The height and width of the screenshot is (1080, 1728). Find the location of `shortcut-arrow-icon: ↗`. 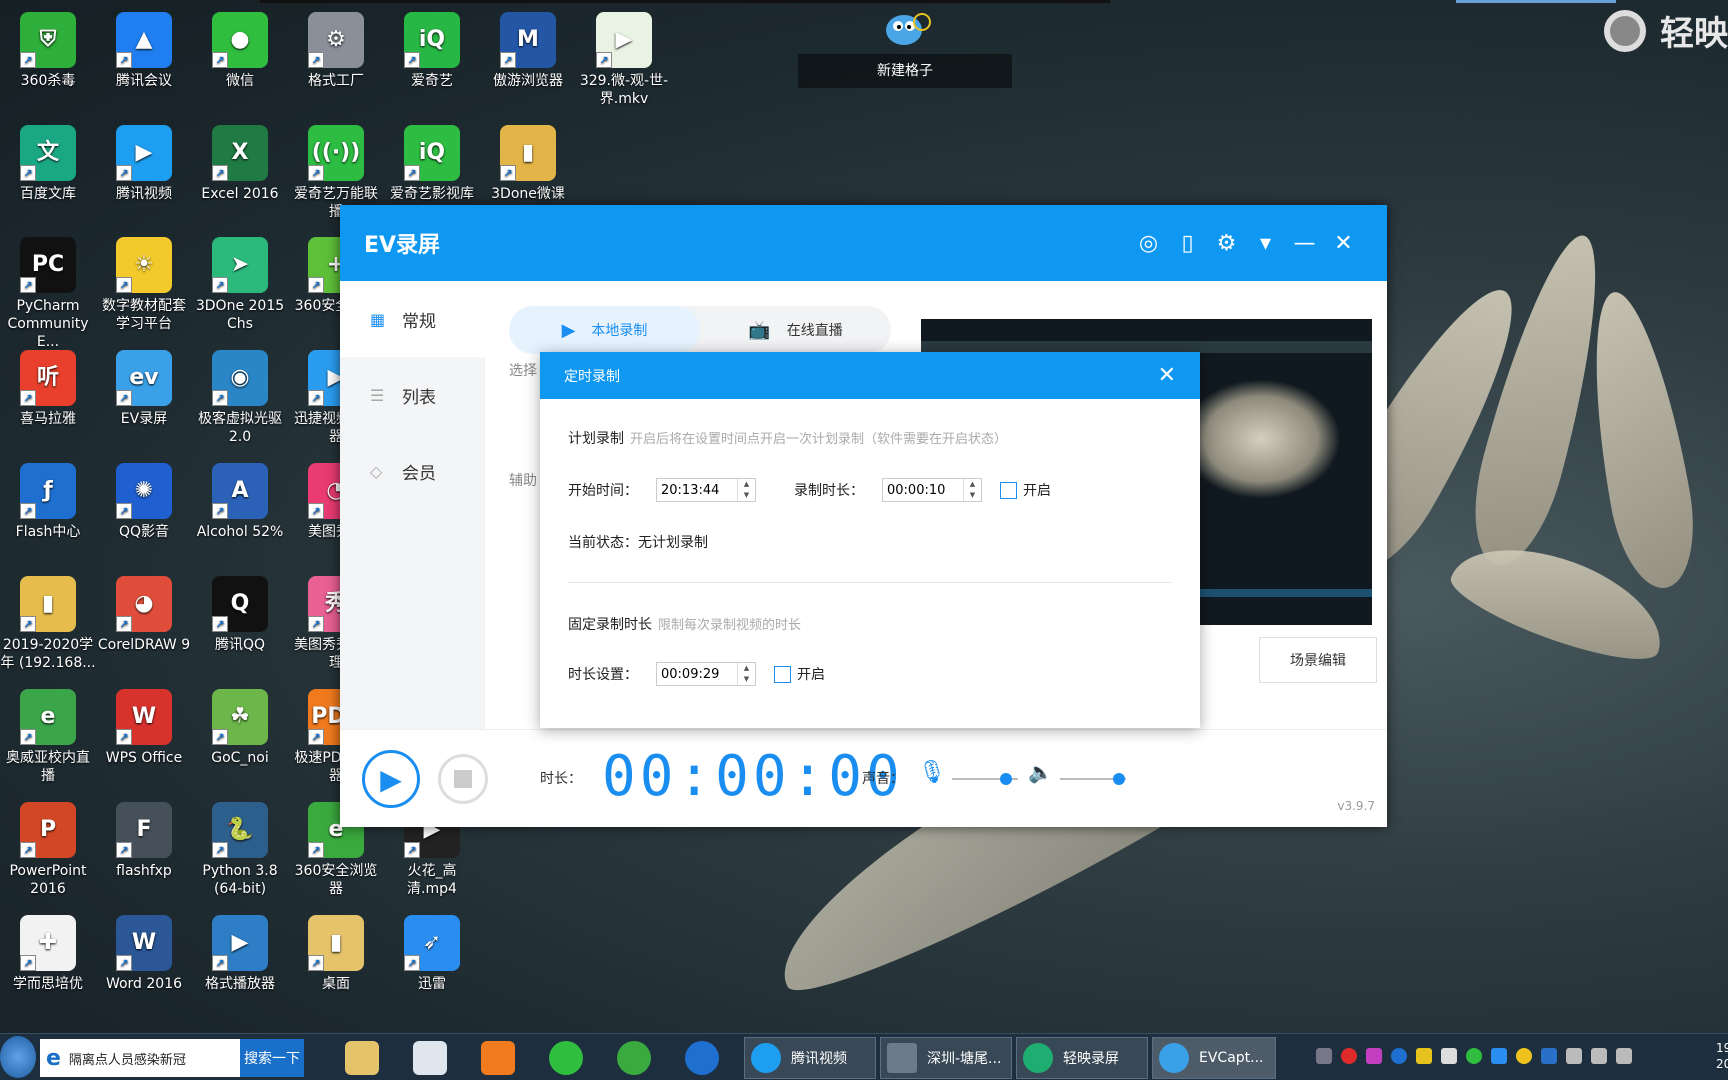

shortcut-arrow-icon: ↗ is located at coordinates (28, 511).